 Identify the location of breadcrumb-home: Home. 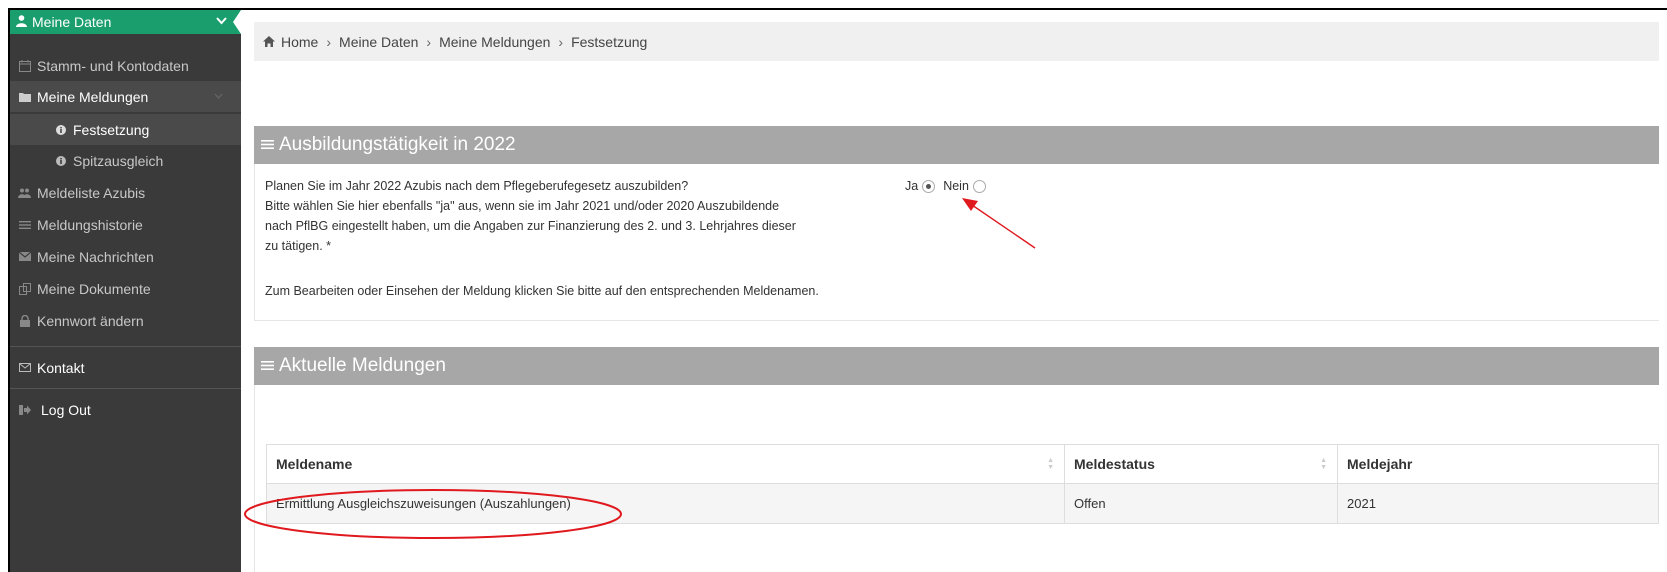
(299, 42).